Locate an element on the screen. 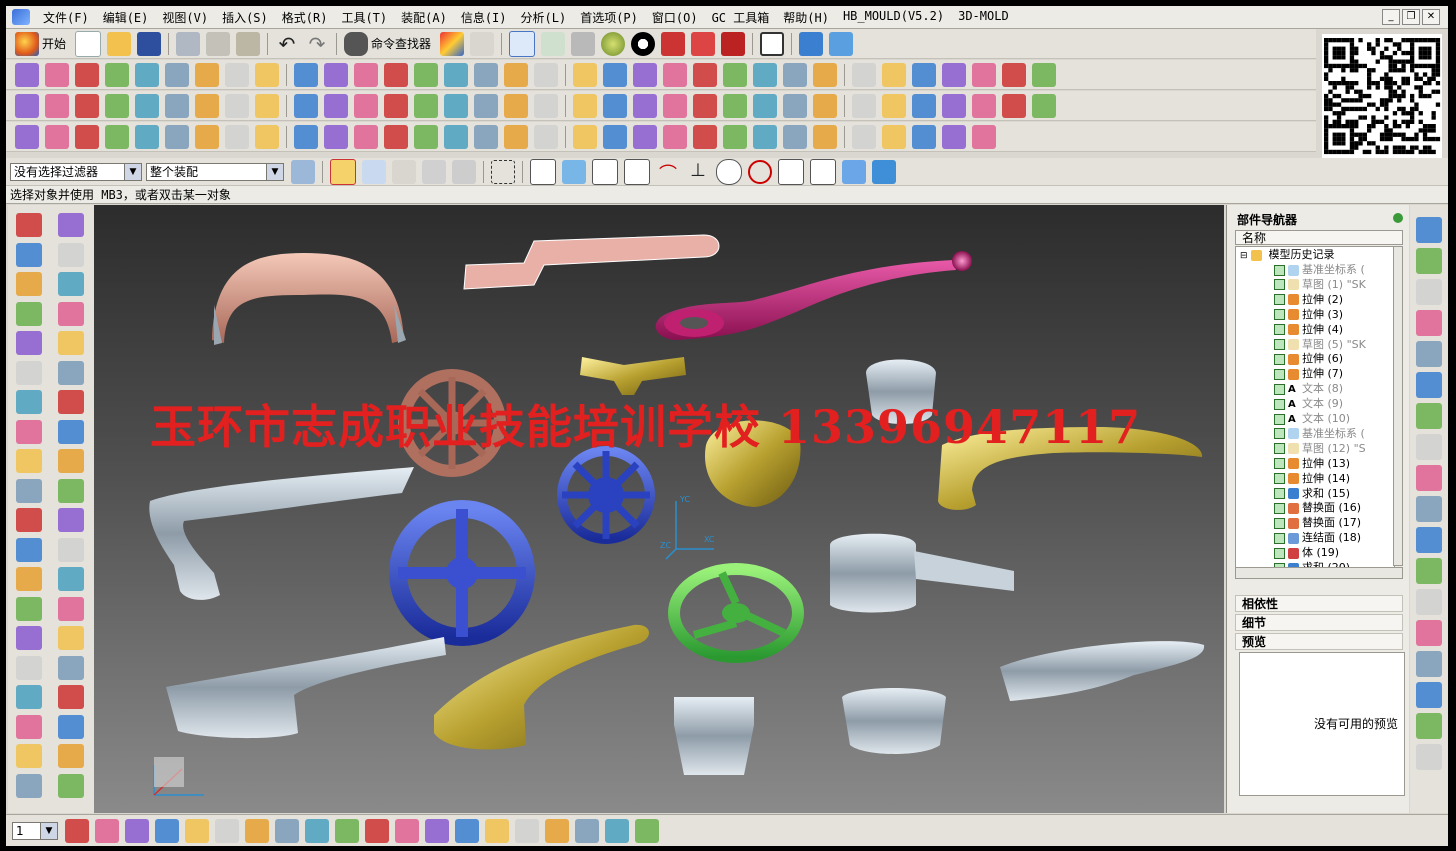 This screenshot has height=851, width=1456. wcs-icon is located at coordinates (553, 43).